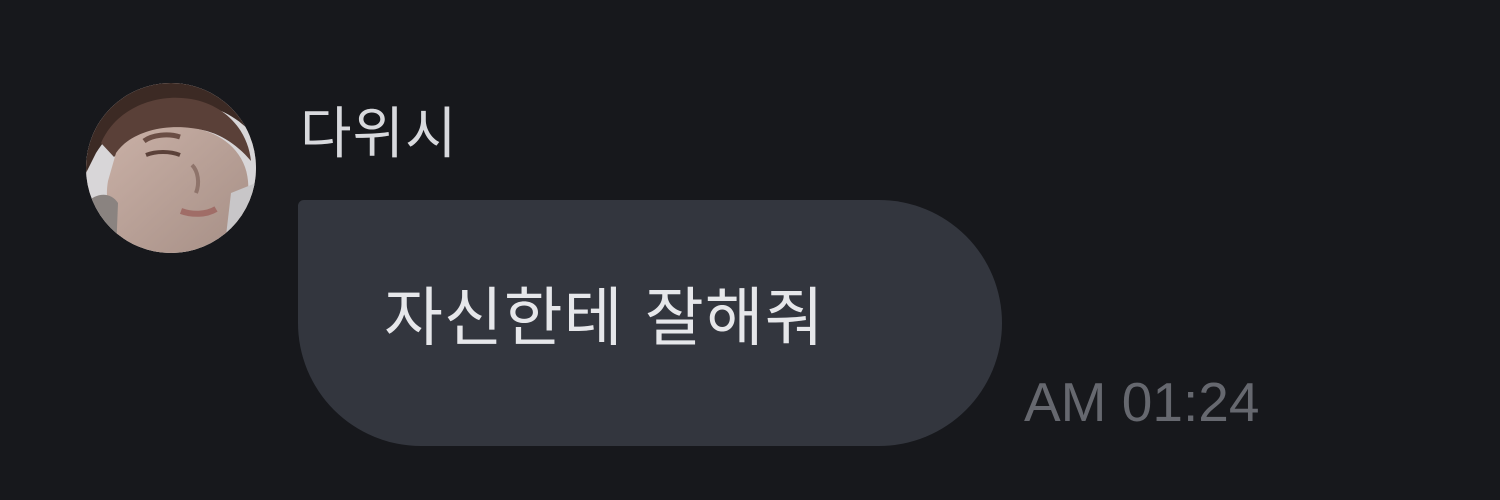  I want to click on message-text: 자신한테 잘해줘, so click(604, 319).